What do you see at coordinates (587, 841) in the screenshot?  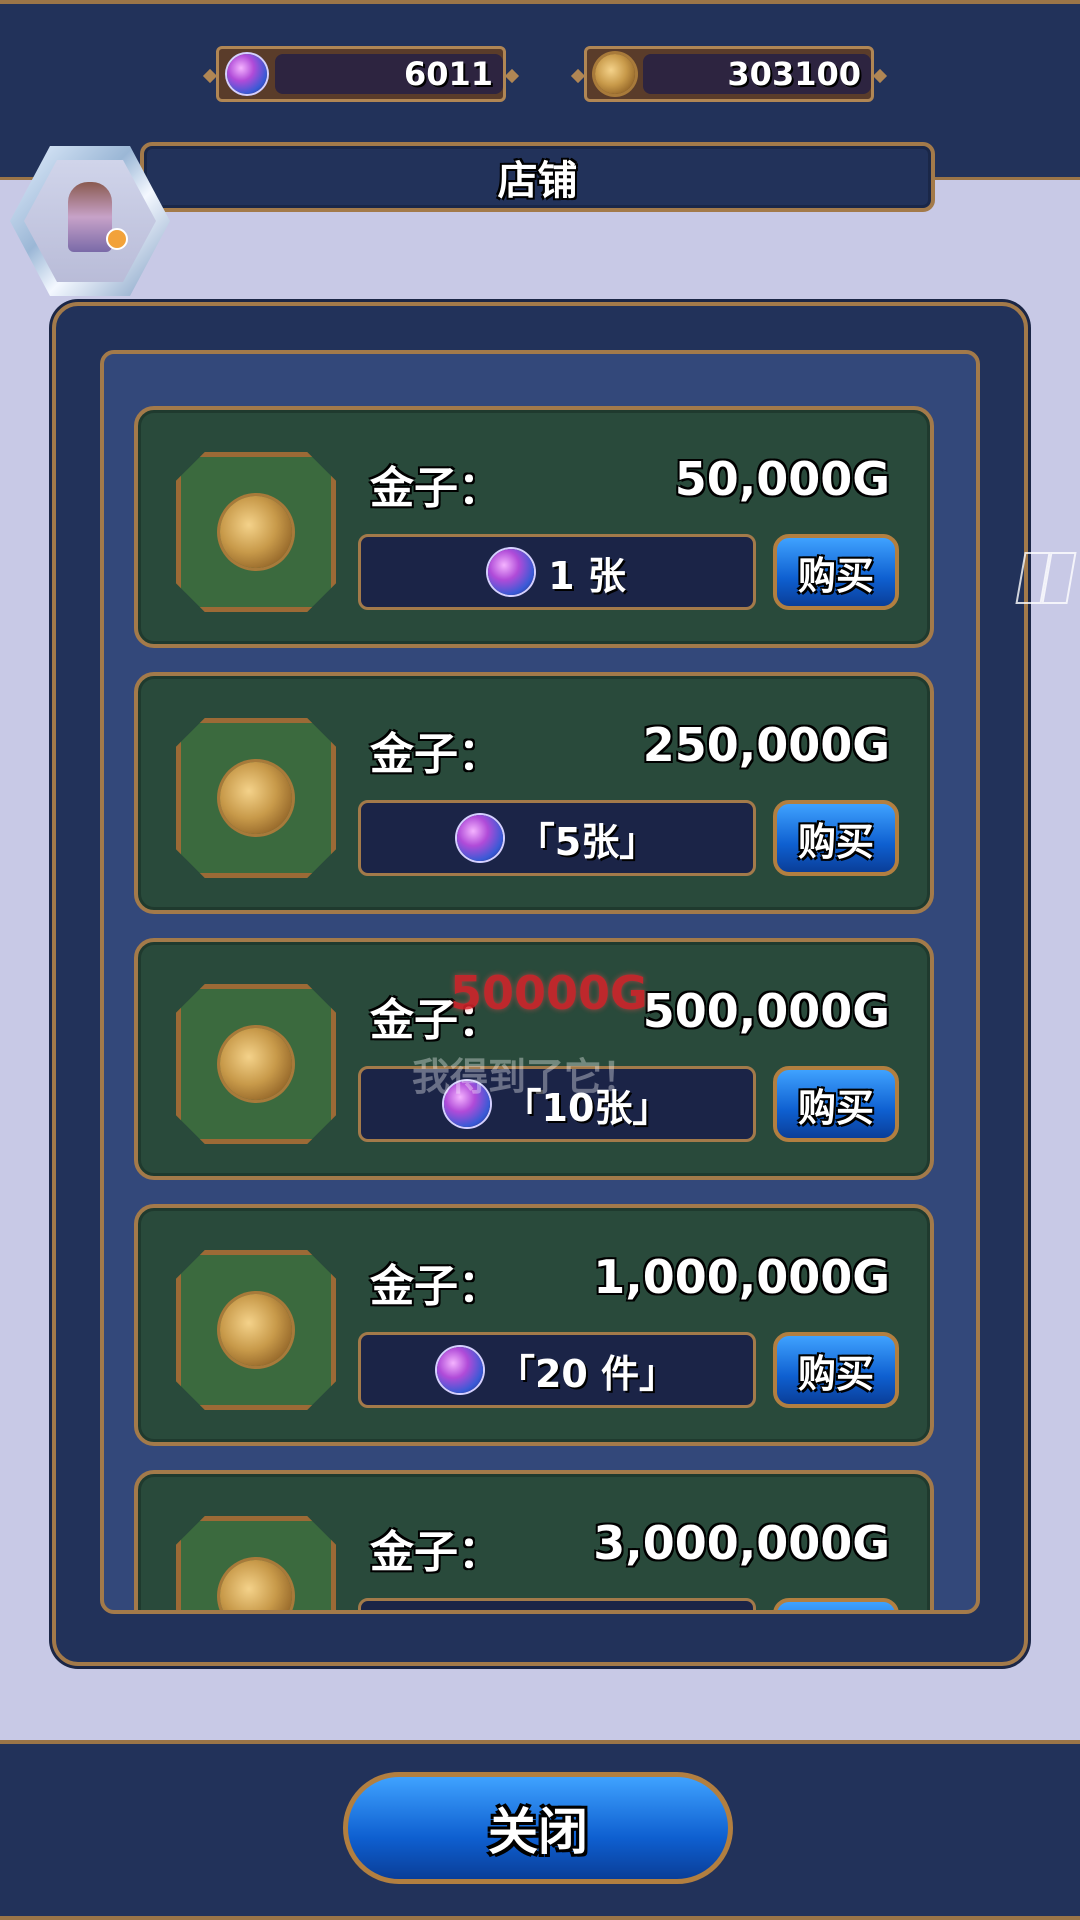 I see `price-text: 「5张」` at bounding box center [587, 841].